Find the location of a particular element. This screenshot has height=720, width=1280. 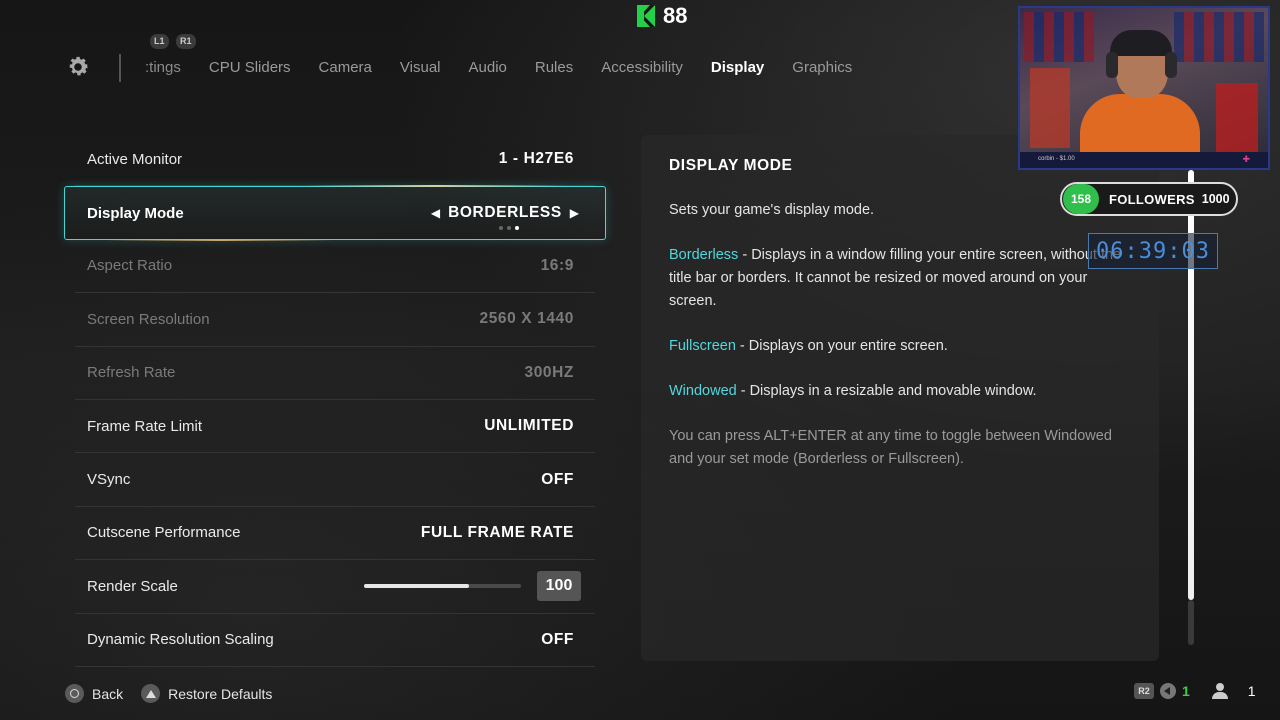

back-hint: Back is located at coordinates (94, 693).